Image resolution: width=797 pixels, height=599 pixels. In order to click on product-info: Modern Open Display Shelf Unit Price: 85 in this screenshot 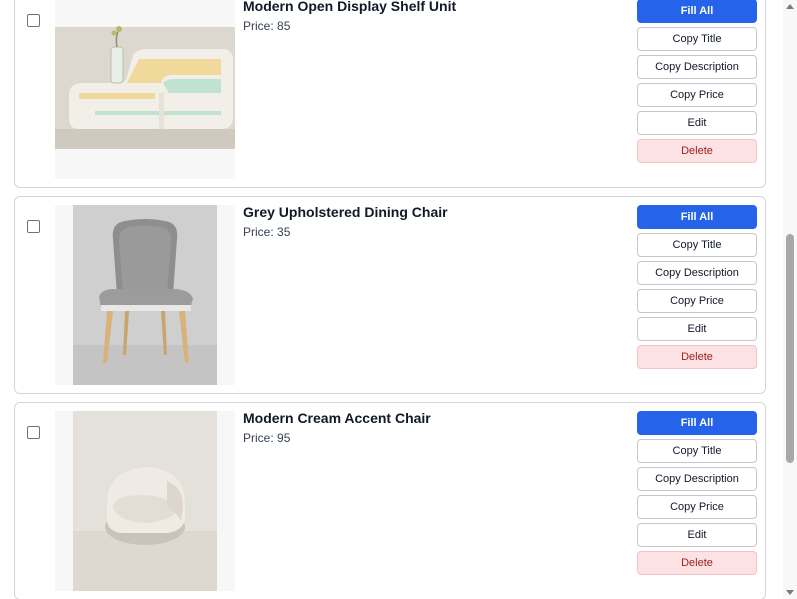, I will do `click(349, 16)`.